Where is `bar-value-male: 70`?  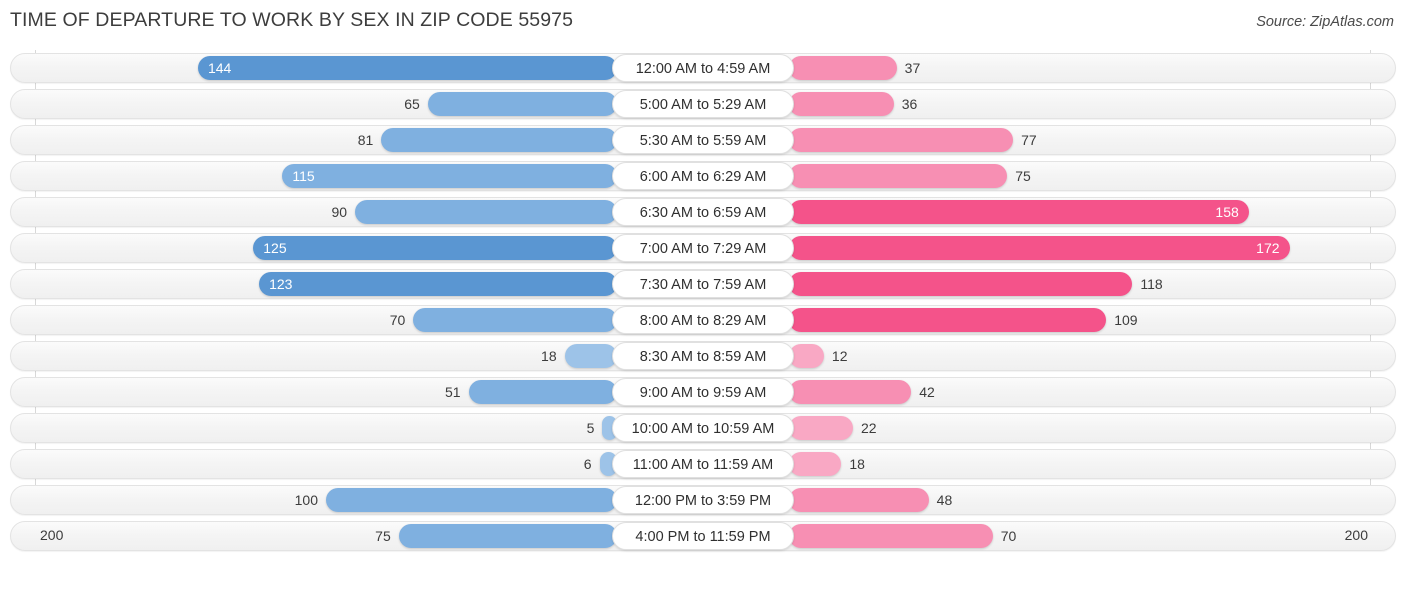 bar-value-male: 70 is located at coordinates (397, 320).